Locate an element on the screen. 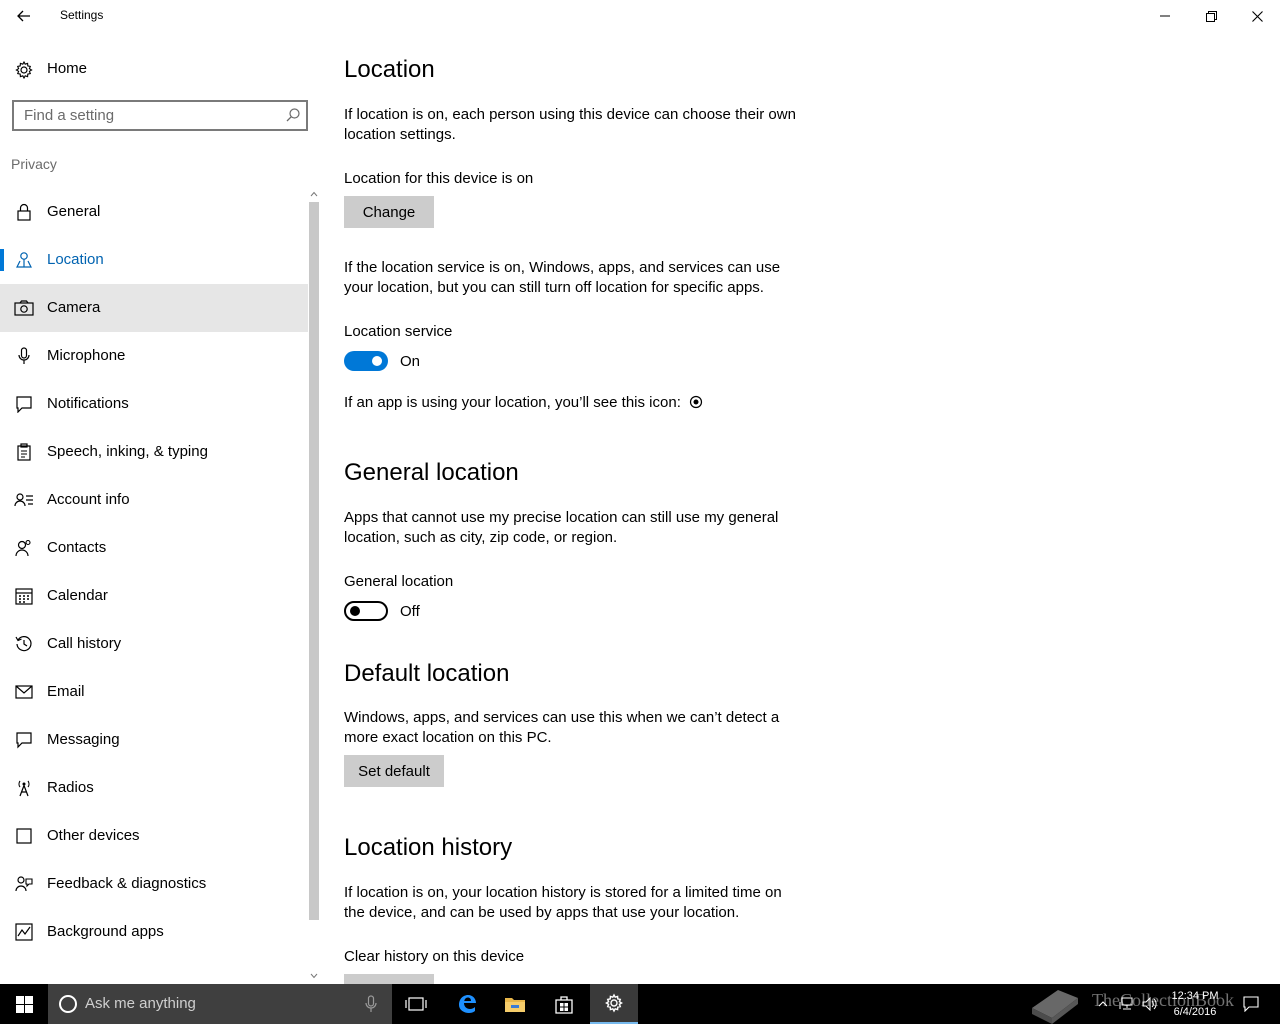 This screenshot has height=1024, width=1280. sidebar-item-other-devices: Other devices is located at coordinates (154, 836).